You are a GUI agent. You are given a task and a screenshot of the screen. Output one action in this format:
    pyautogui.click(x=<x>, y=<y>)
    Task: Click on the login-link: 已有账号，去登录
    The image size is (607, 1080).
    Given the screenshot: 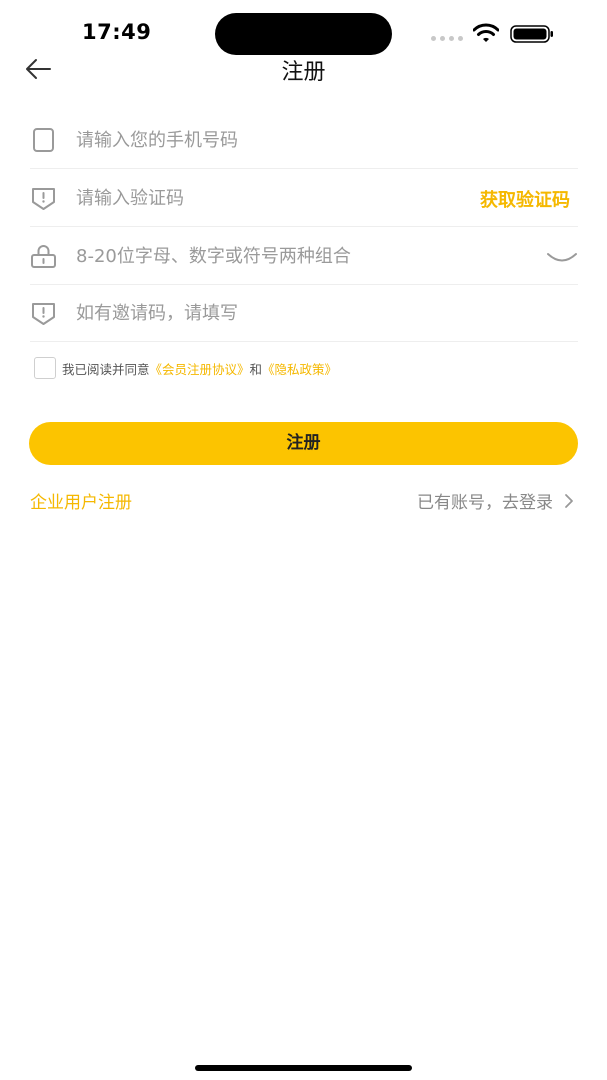 What is the action you would take?
    pyautogui.click(x=496, y=500)
    